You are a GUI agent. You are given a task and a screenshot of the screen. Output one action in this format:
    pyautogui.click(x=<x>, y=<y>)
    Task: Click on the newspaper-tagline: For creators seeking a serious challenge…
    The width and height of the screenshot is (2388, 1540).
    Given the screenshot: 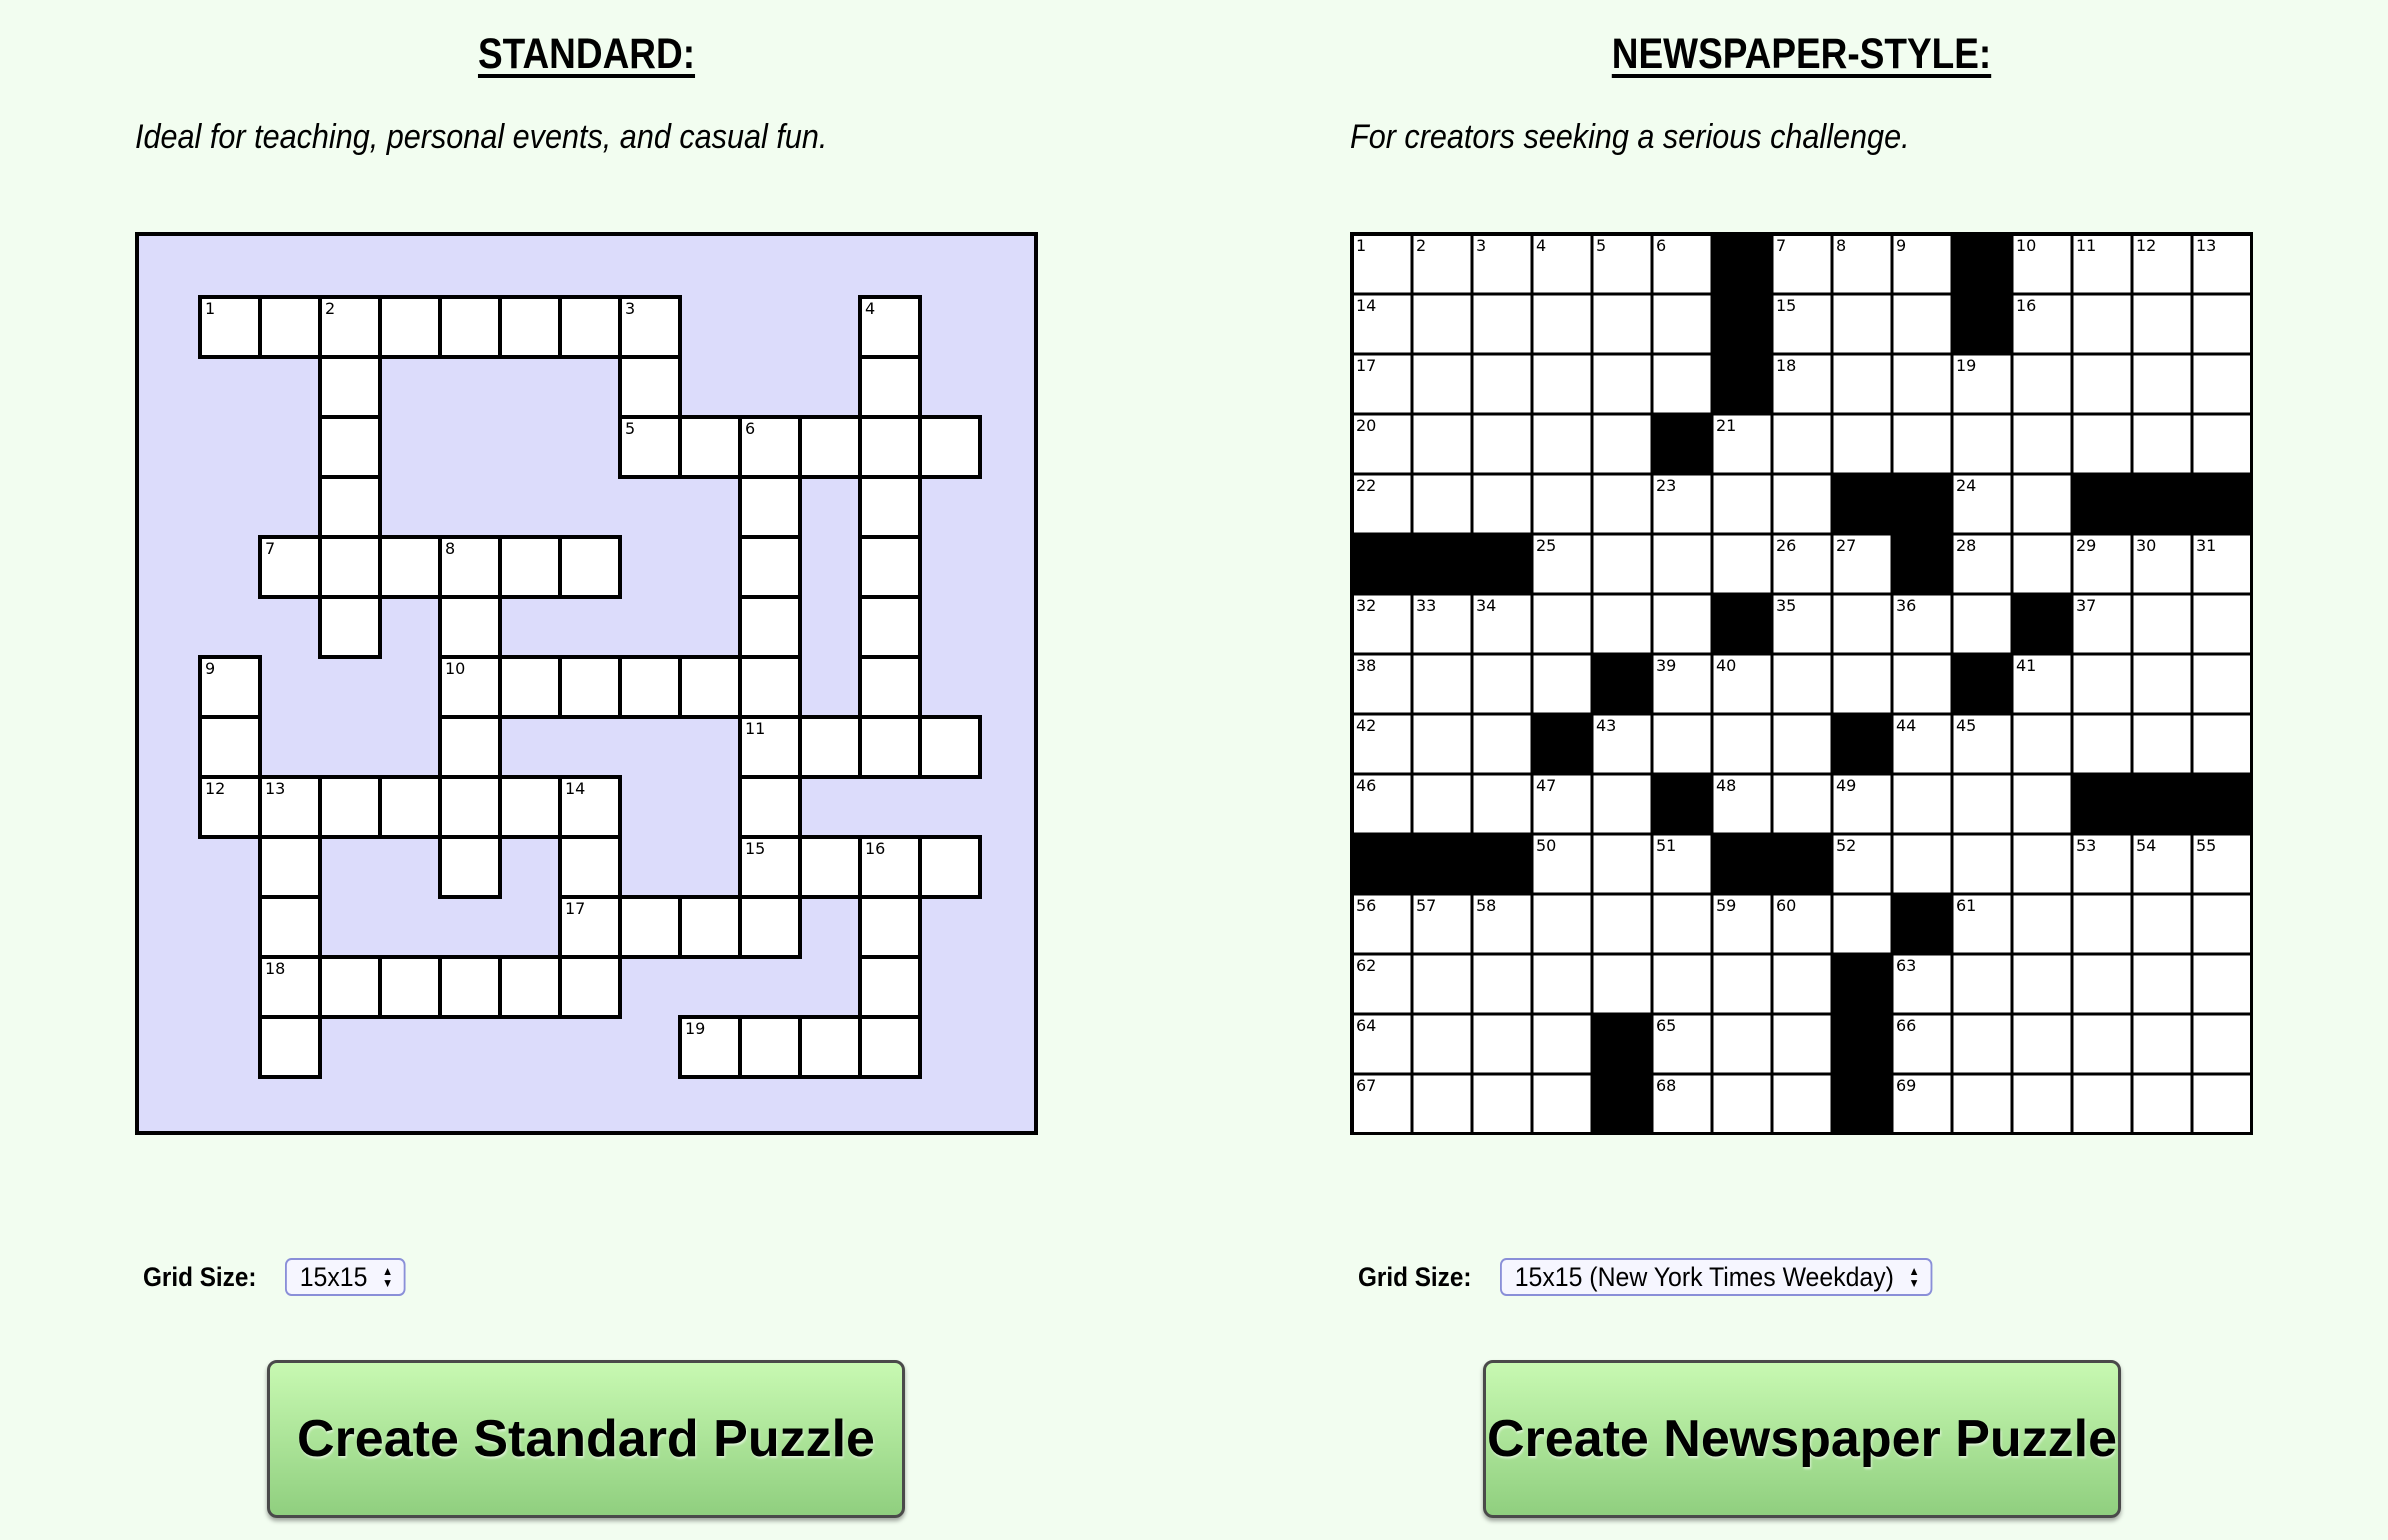 What is the action you would take?
    pyautogui.click(x=1630, y=137)
    